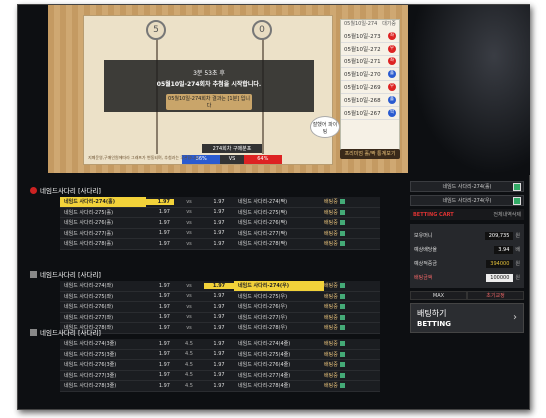 This screenshot has height=418, width=546. Describe the element at coordinates (370, 100) in the screenshot. I see `result-row: 05월10일-268 홀` at that location.